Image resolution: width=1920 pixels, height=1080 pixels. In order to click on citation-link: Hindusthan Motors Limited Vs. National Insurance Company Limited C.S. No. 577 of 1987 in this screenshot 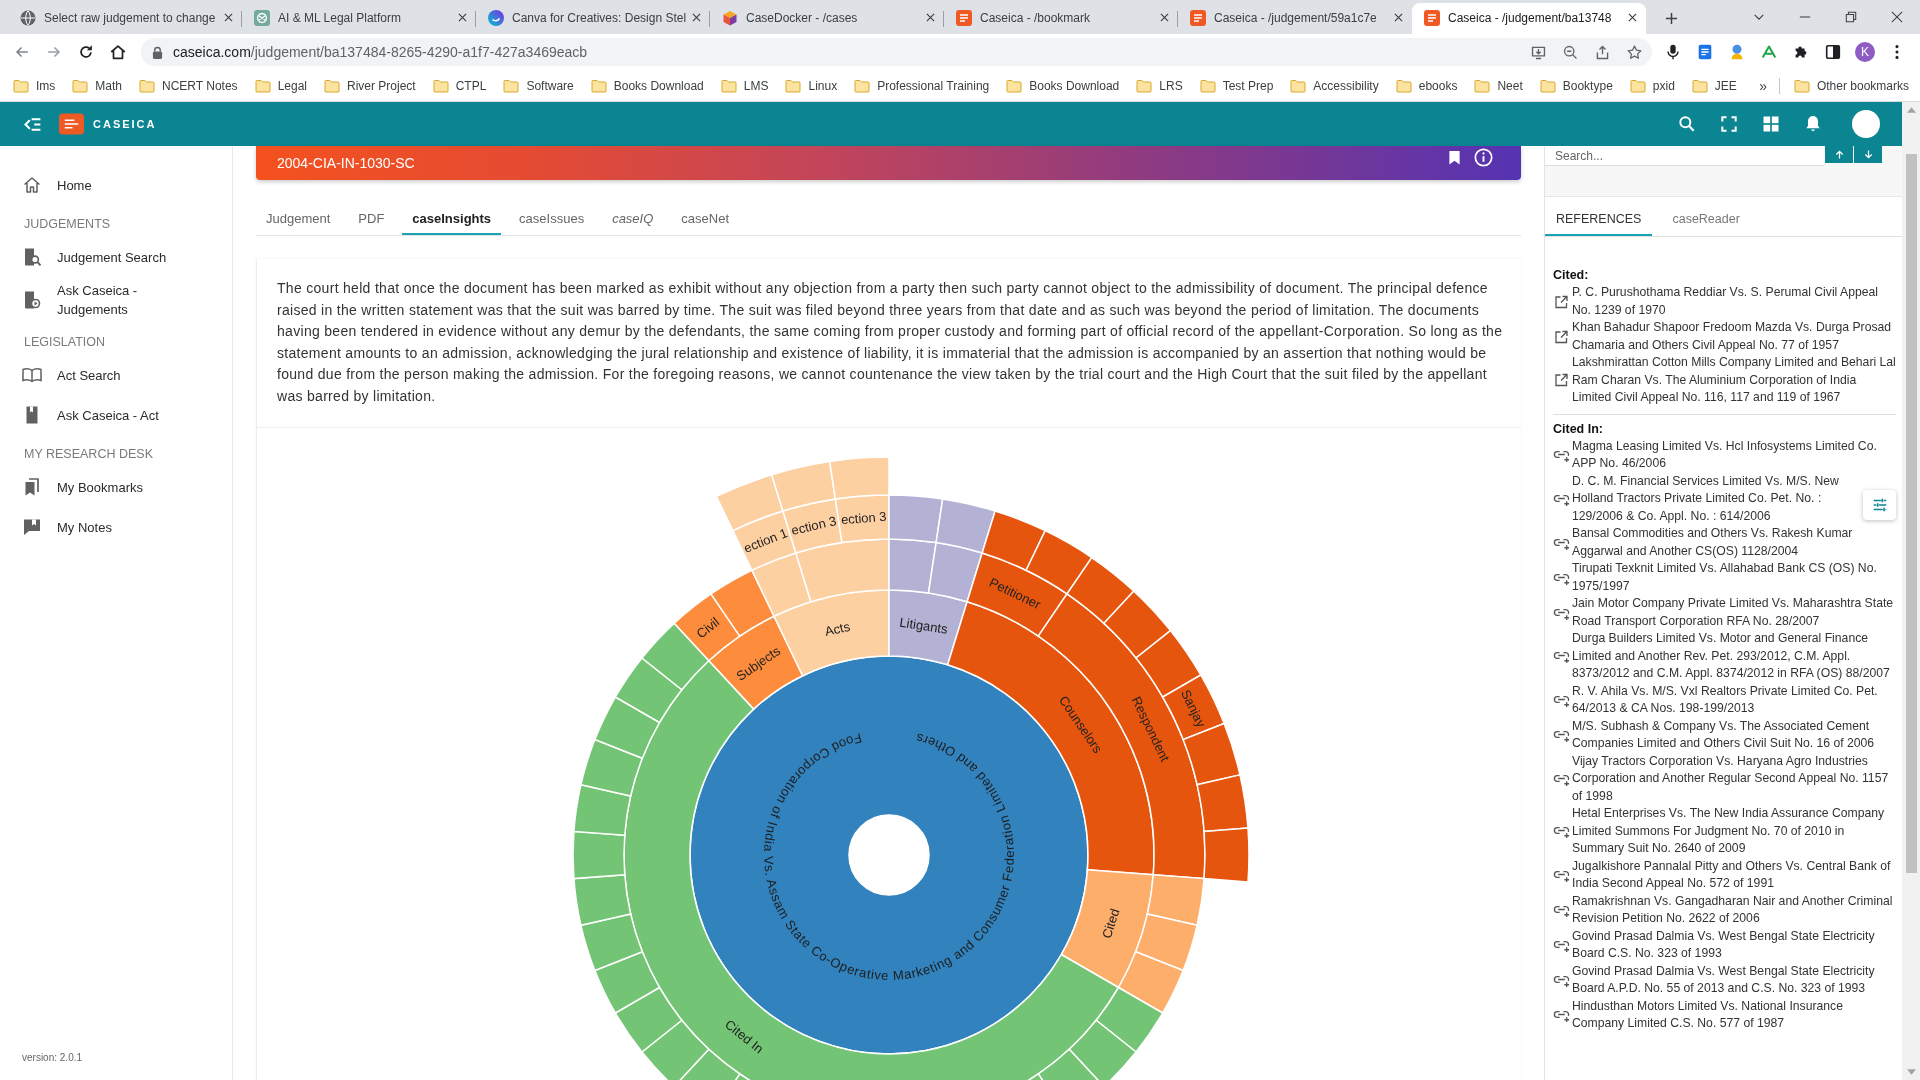, I will do `click(1724, 1015)`.